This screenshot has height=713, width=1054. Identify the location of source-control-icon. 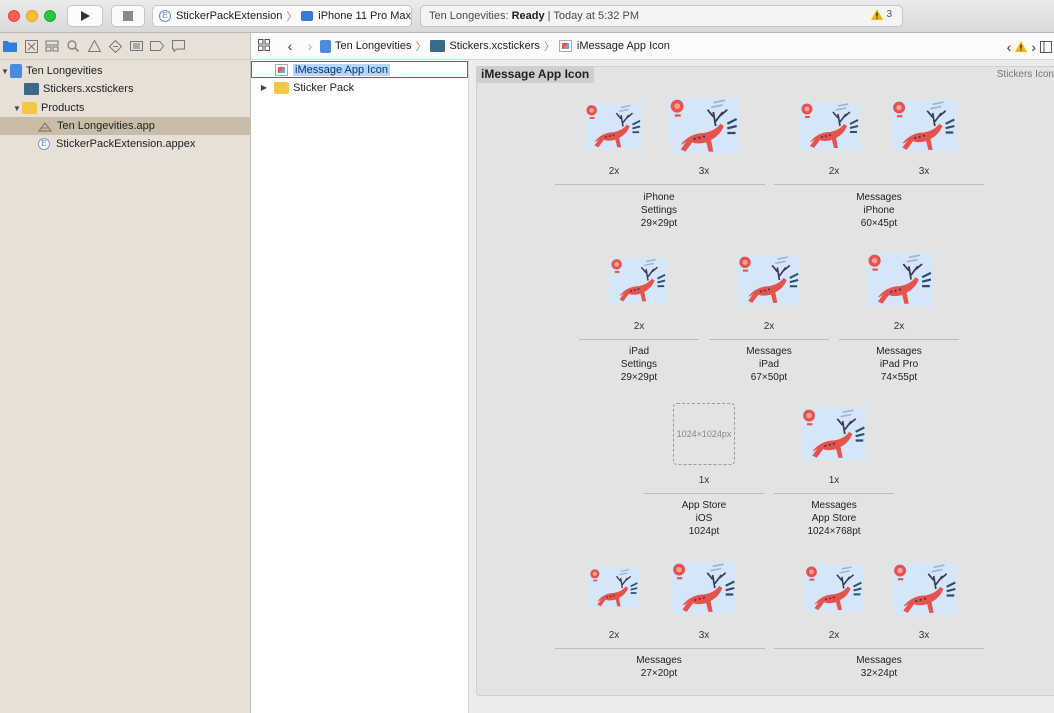
(31, 46).